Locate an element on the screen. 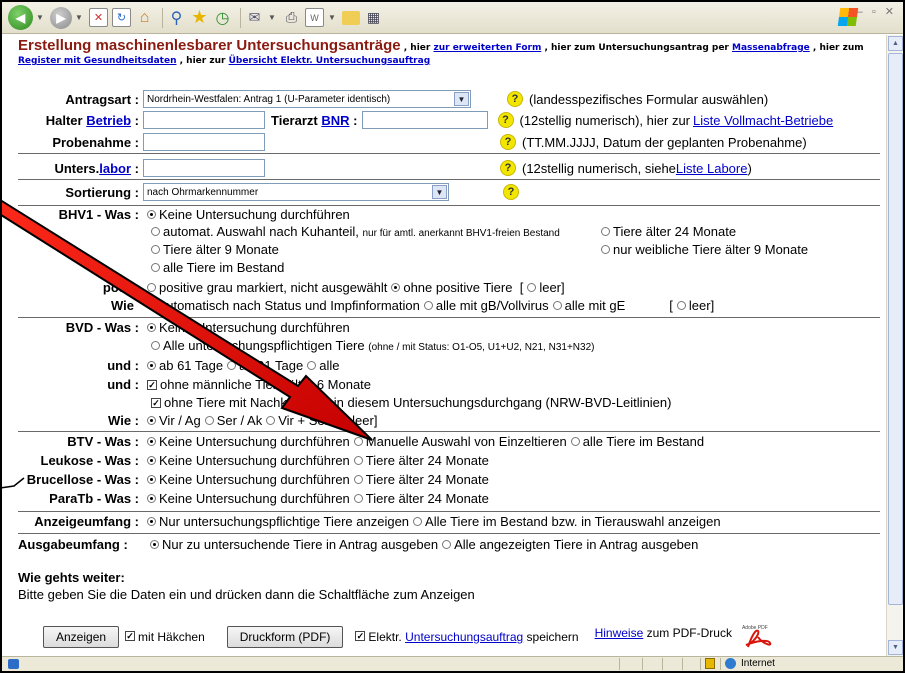 The height and width of the screenshot is (673, 905). link-liste-labore: Liste Labore is located at coordinates (712, 168).